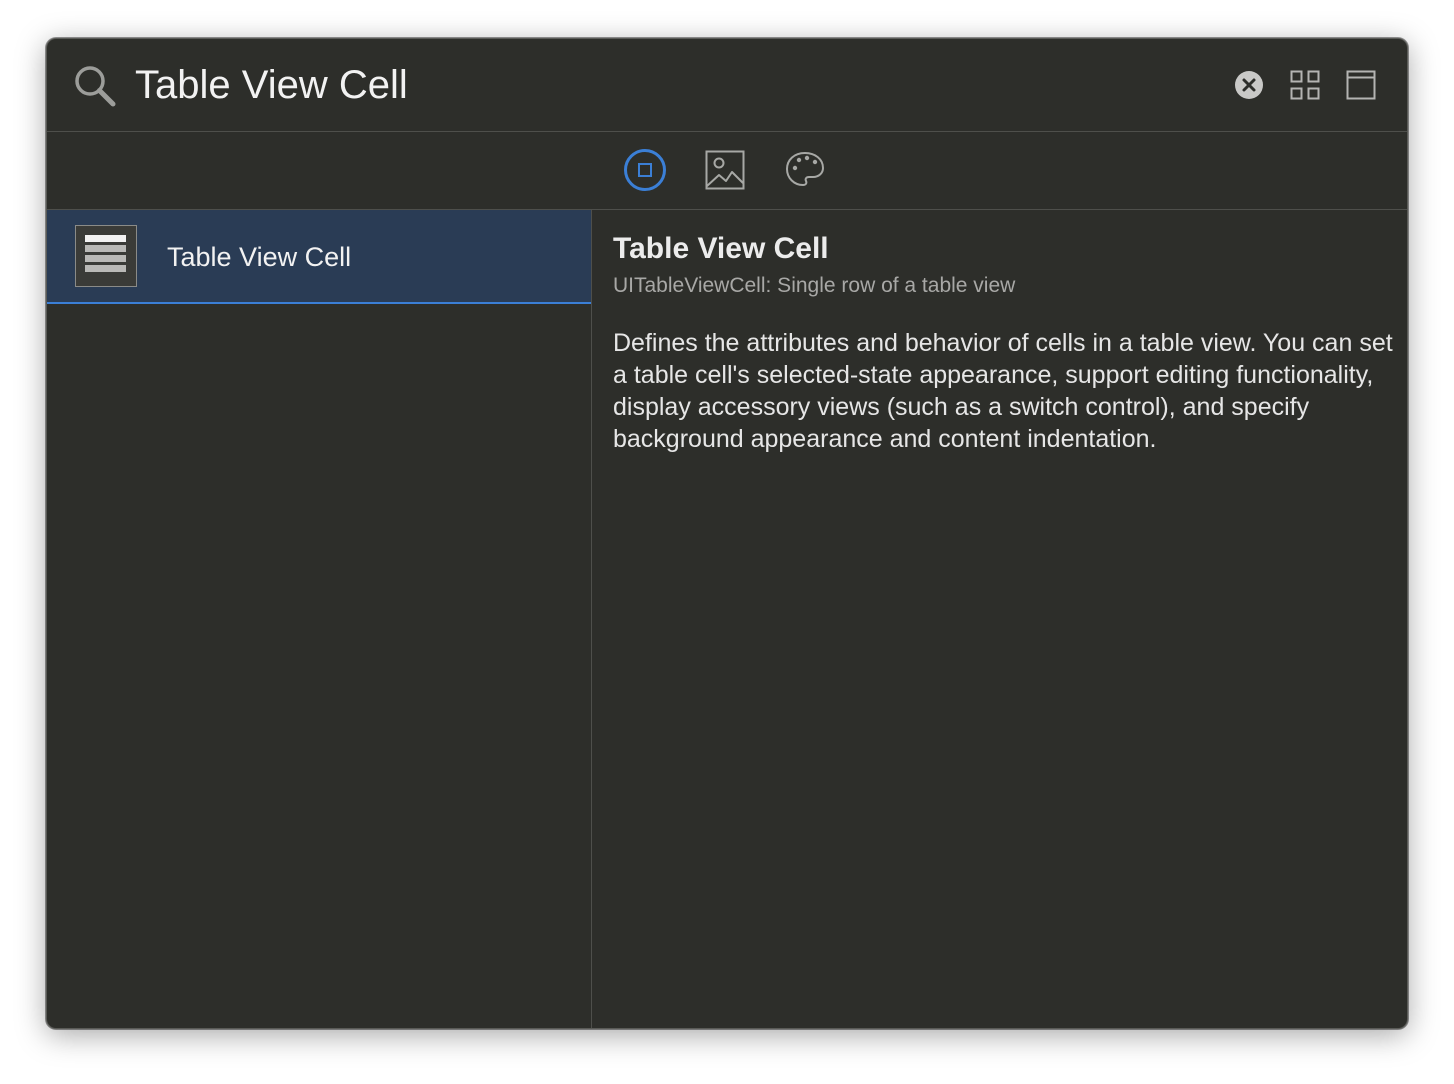 The image size is (1454, 1084). Describe the element at coordinates (95, 86) in the screenshot. I see `search-icon` at that location.